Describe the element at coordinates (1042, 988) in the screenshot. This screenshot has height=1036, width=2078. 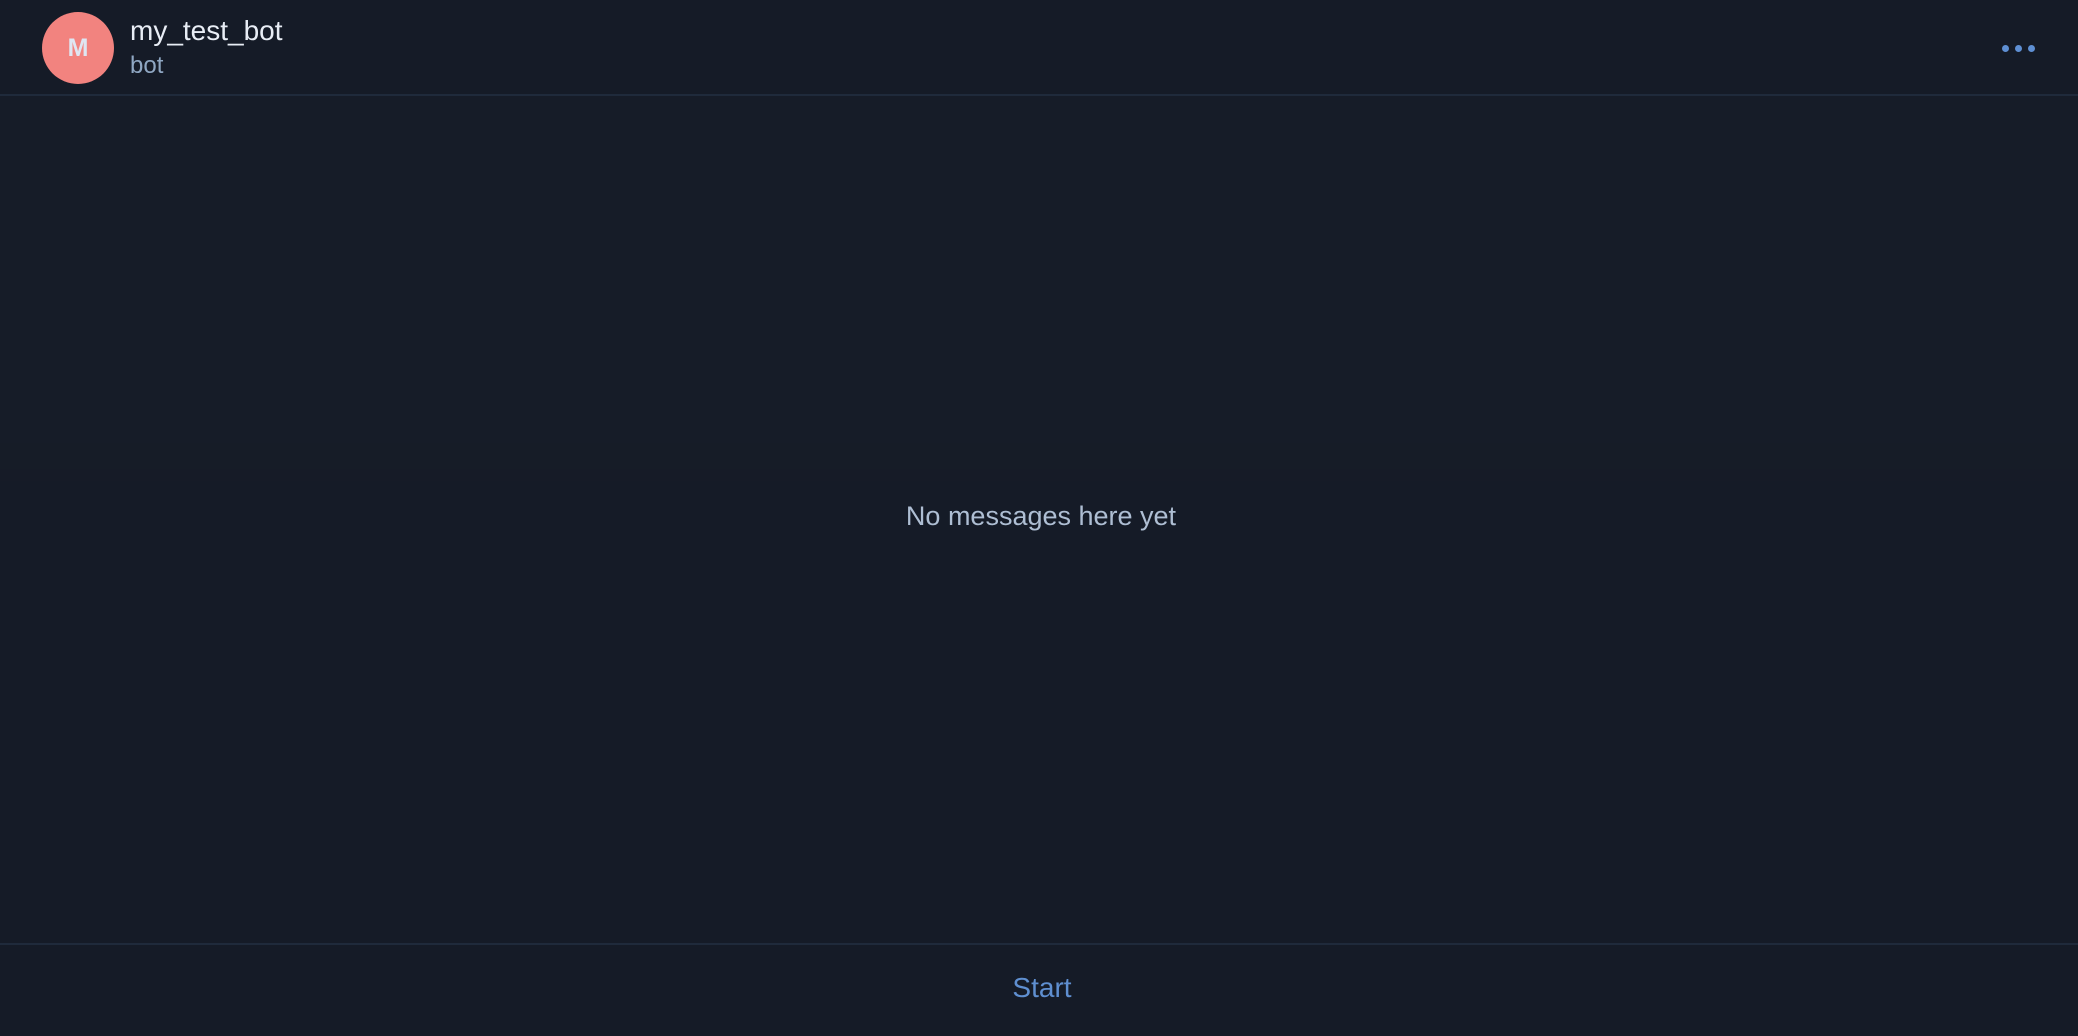
I see `start-button: Start` at that location.